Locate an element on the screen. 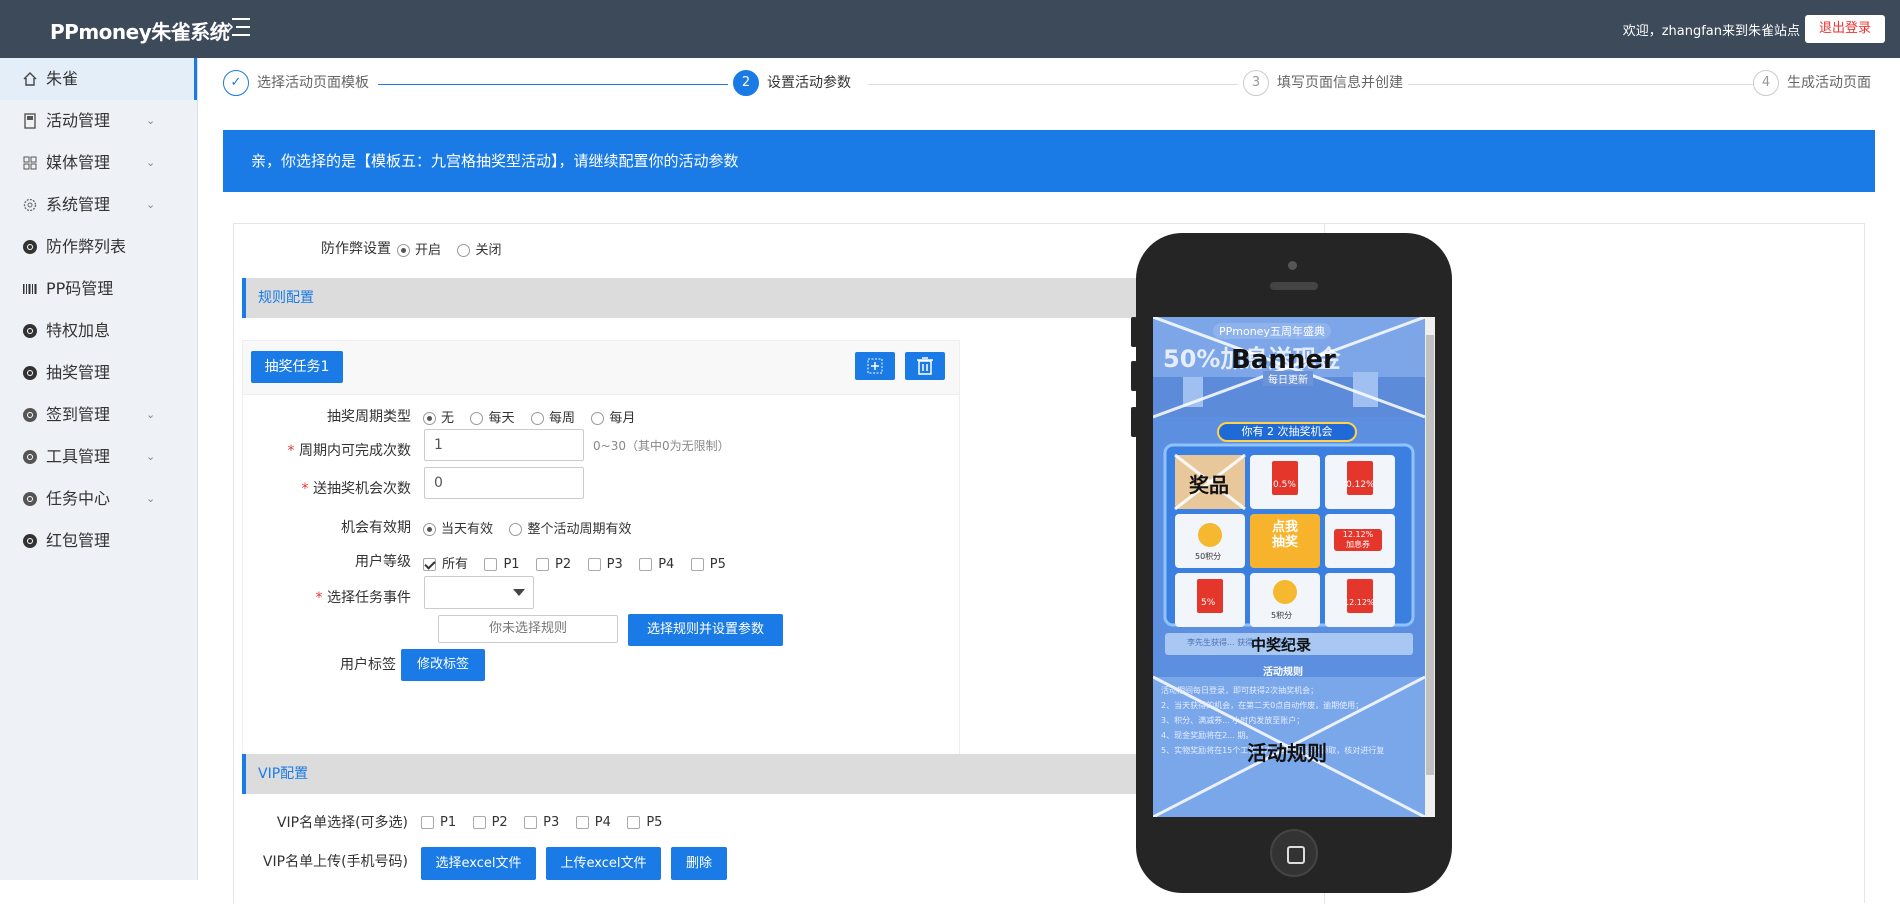  draw-button: 点我 抽奖 is located at coordinates (1285, 535).